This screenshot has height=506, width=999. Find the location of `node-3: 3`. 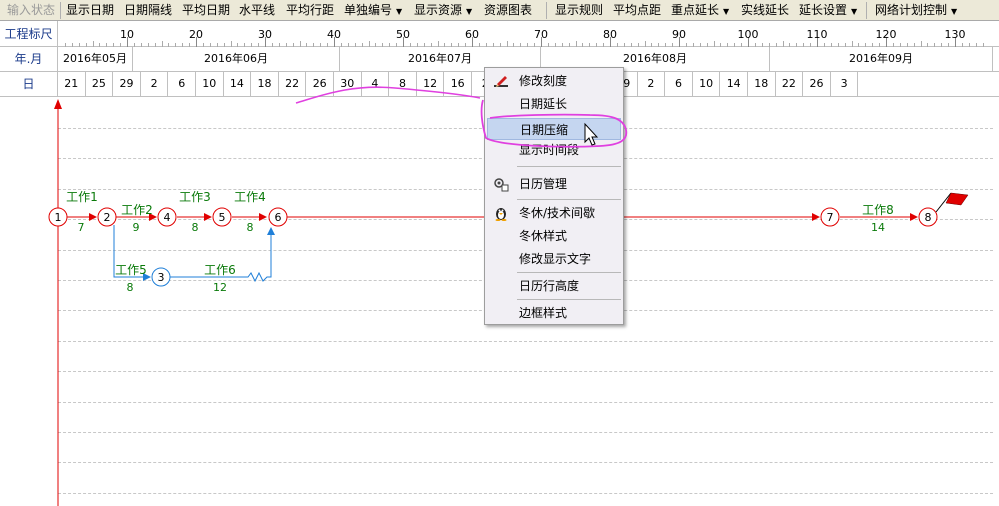

node-3: 3 is located at coordinates (161, 277).